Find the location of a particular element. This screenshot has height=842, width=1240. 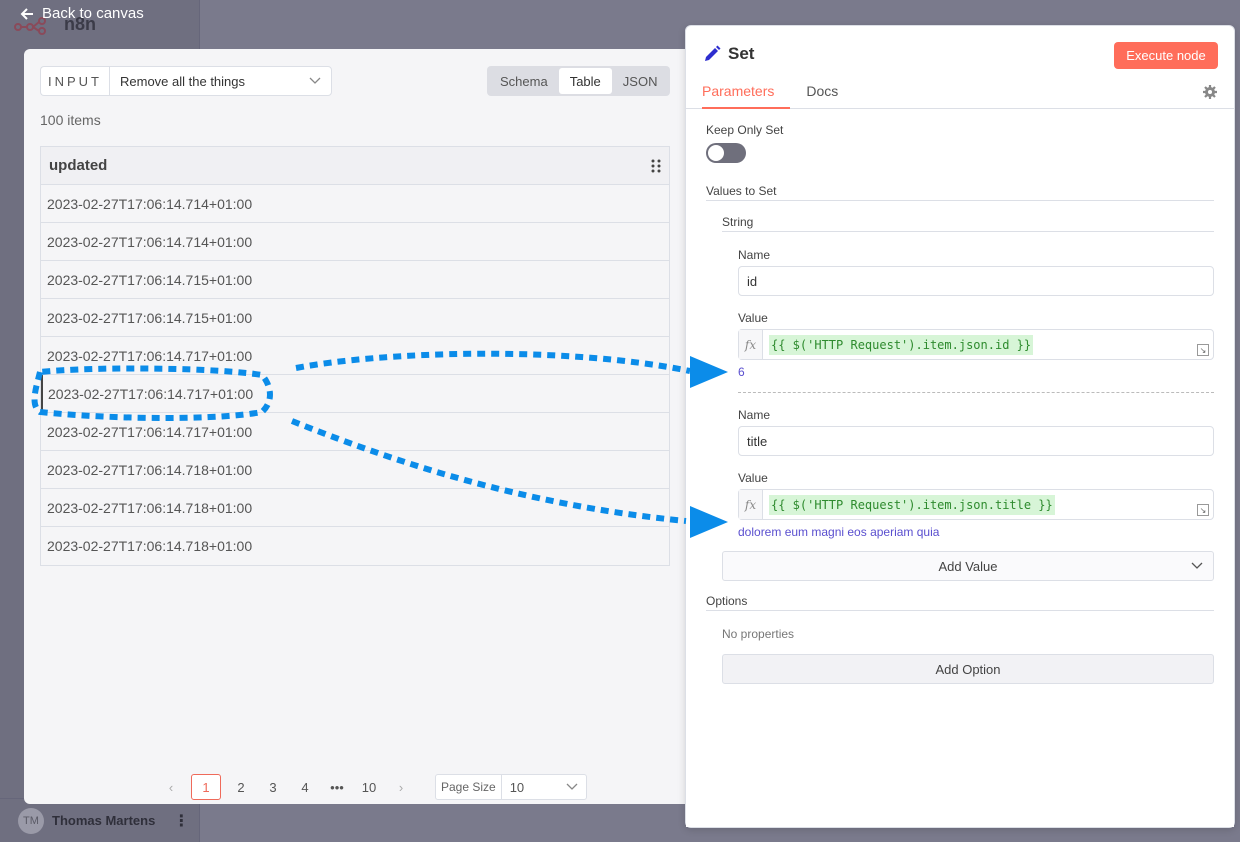

entry-divider is located at coordinates (976, 392).